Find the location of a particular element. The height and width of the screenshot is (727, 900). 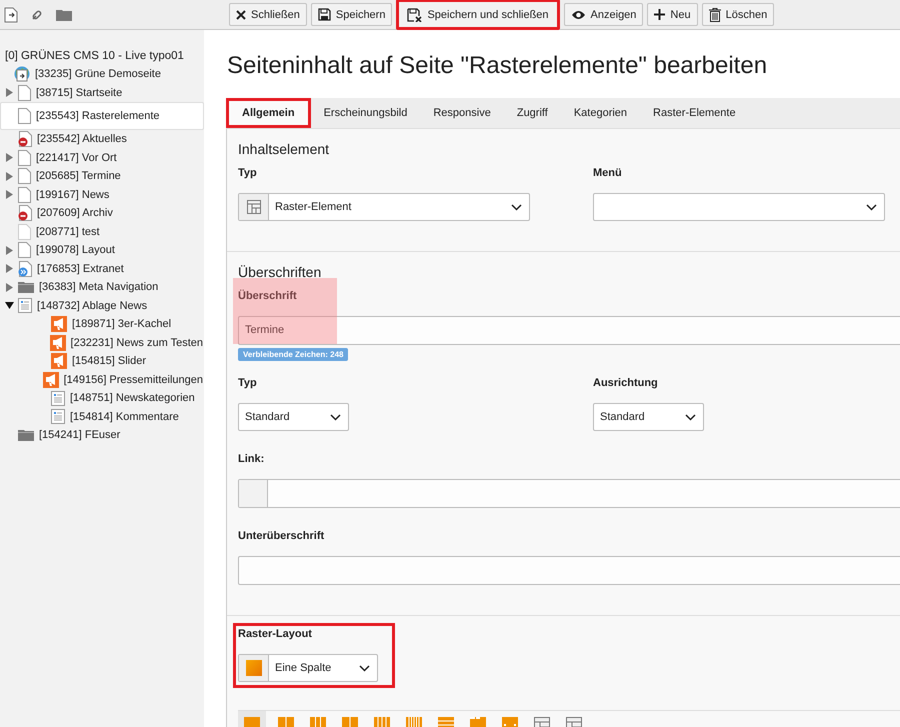

text-field is located at coordinates (569, 570).